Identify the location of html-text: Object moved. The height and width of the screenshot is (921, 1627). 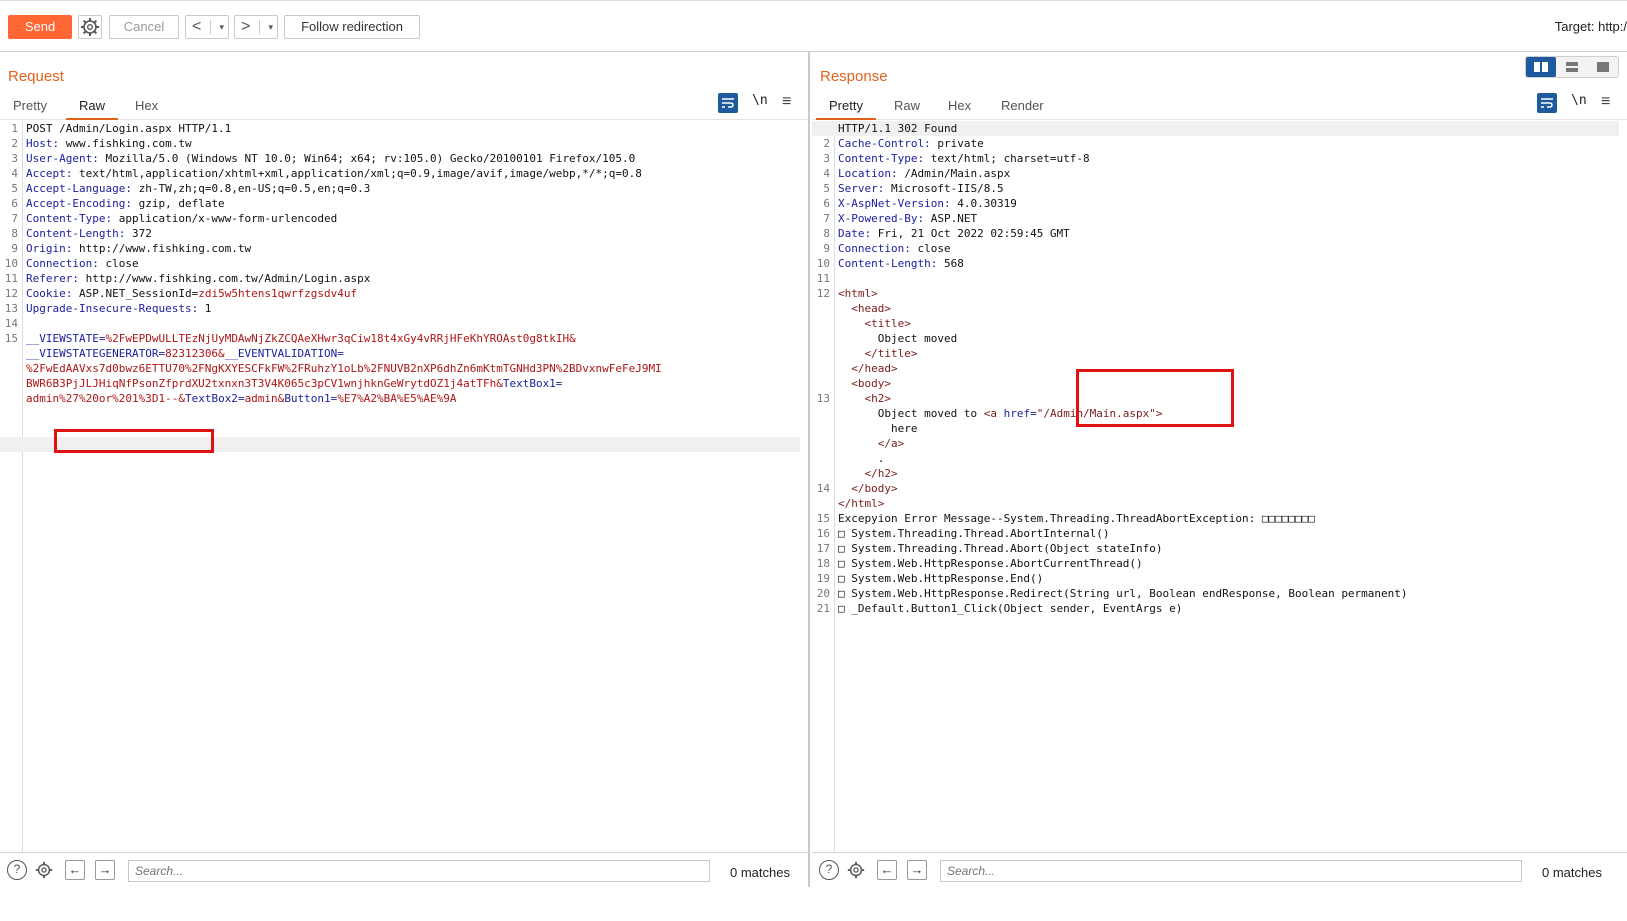
(898, 338).